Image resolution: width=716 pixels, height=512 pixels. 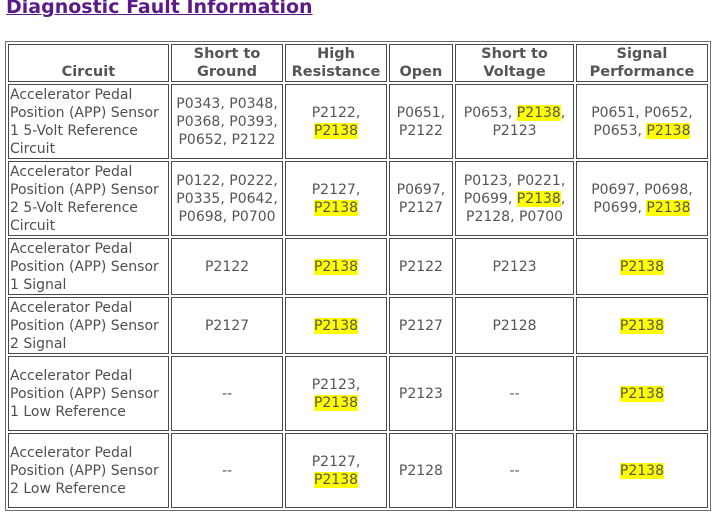 I want to click on short-to-ground-cell: --, so click(x=227, y=470).